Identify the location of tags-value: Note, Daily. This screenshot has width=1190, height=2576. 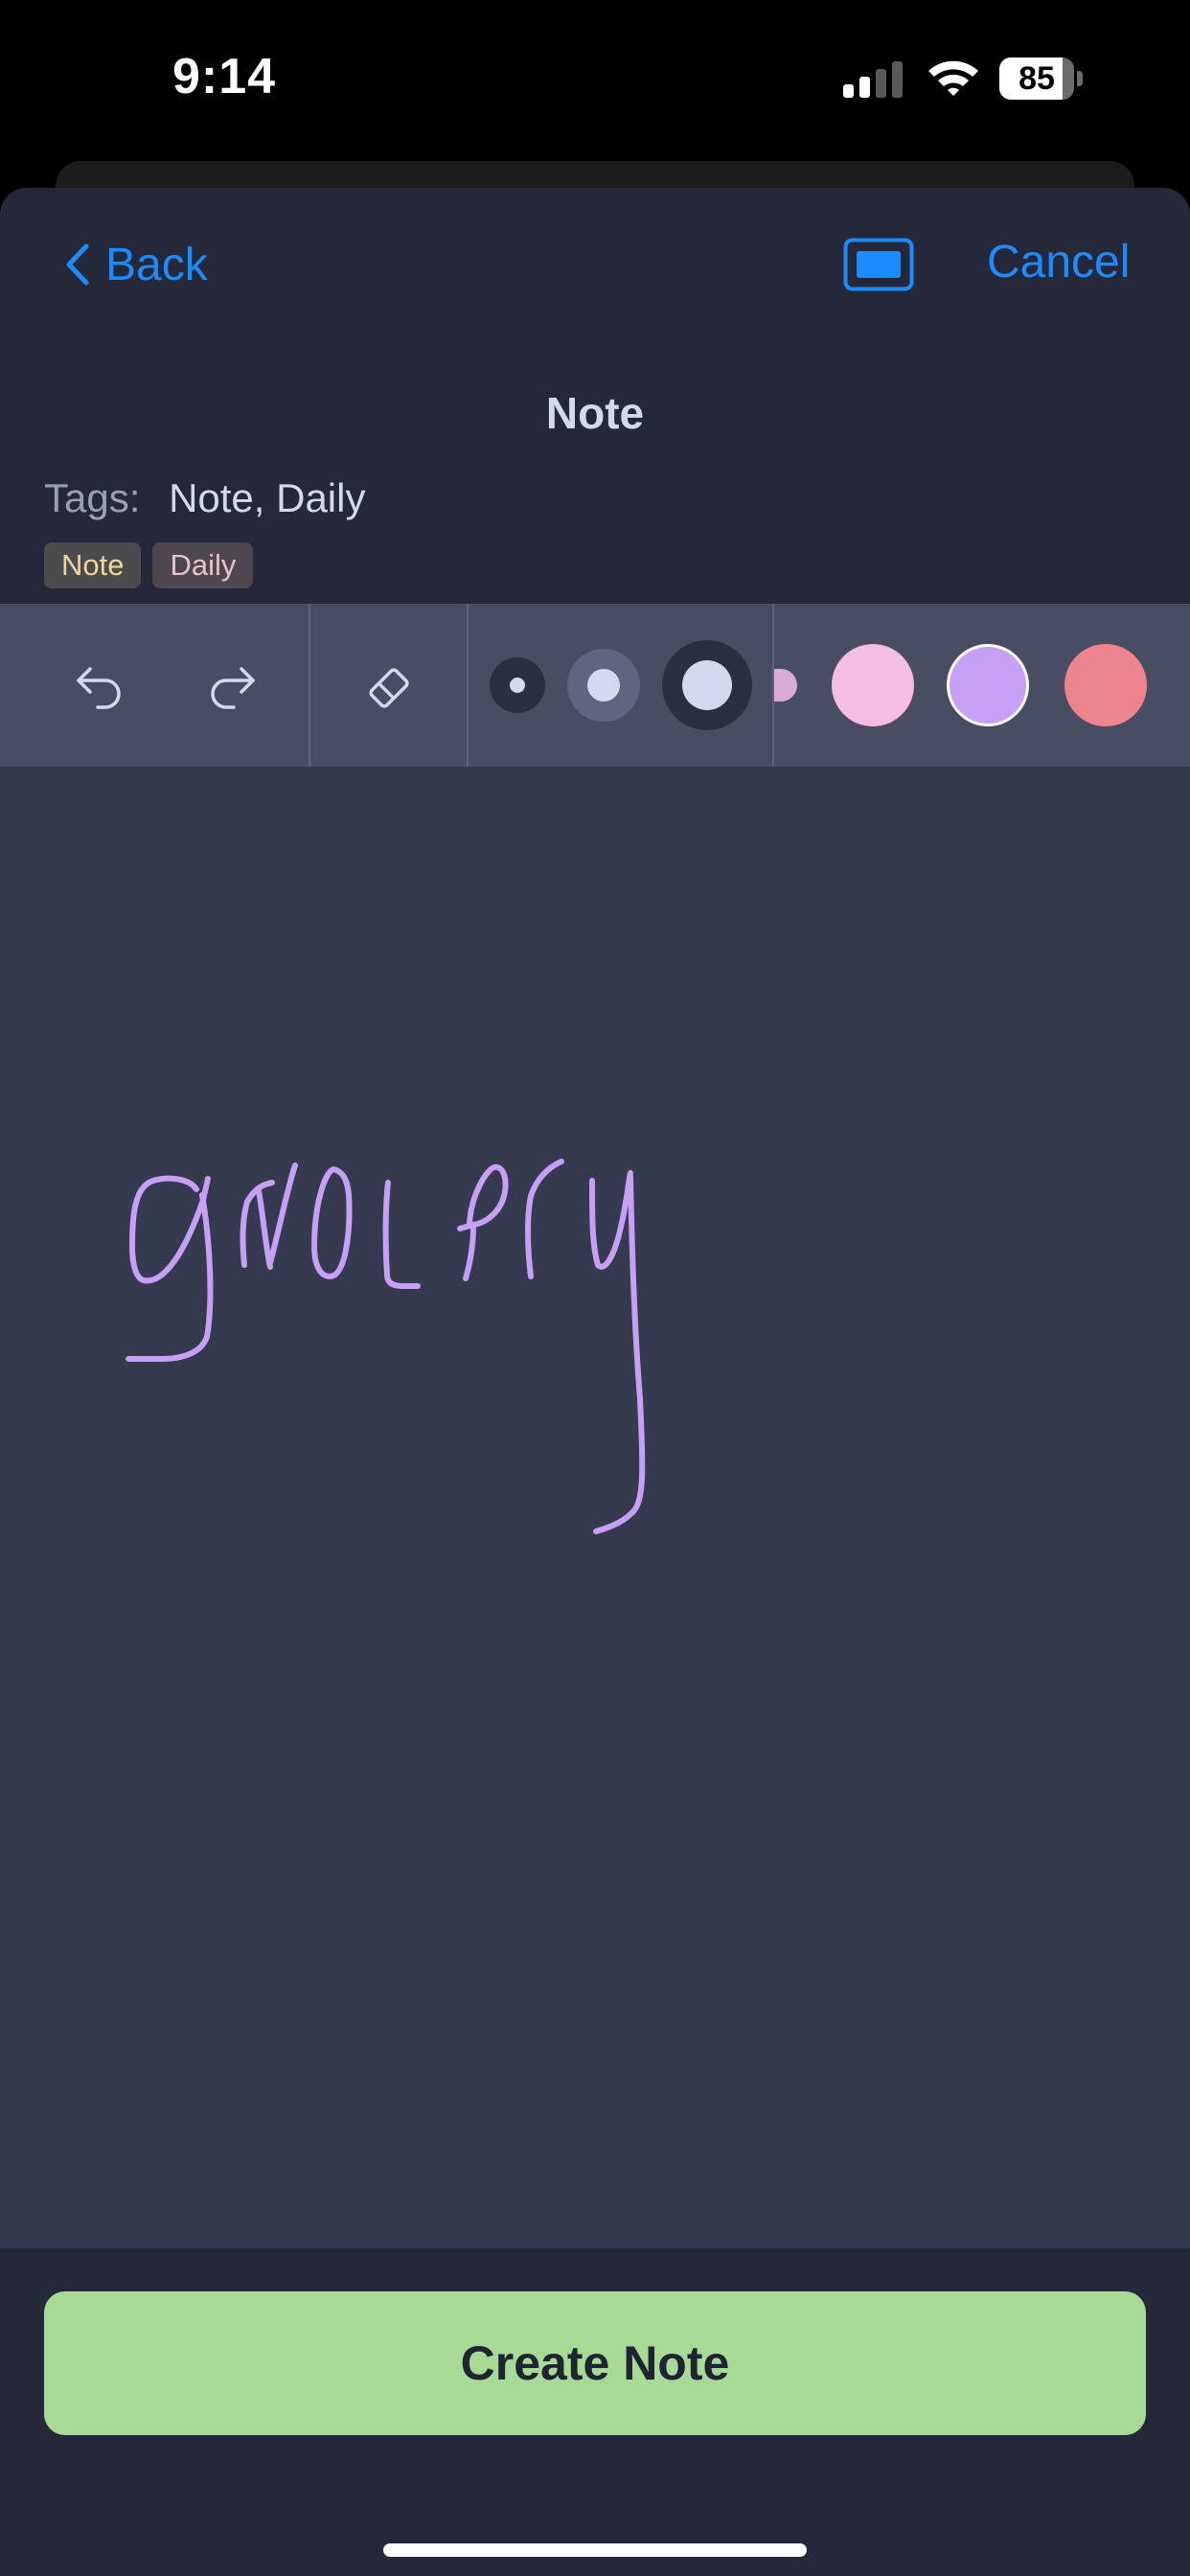
(267, 497).